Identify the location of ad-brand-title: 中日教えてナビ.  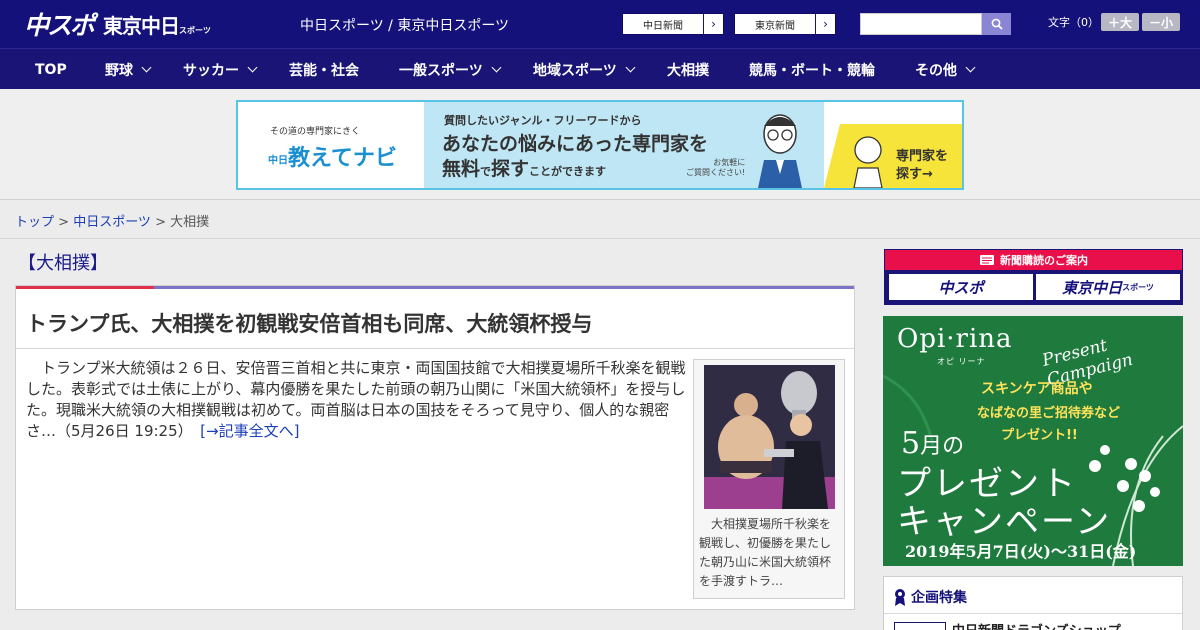
(332, 158).